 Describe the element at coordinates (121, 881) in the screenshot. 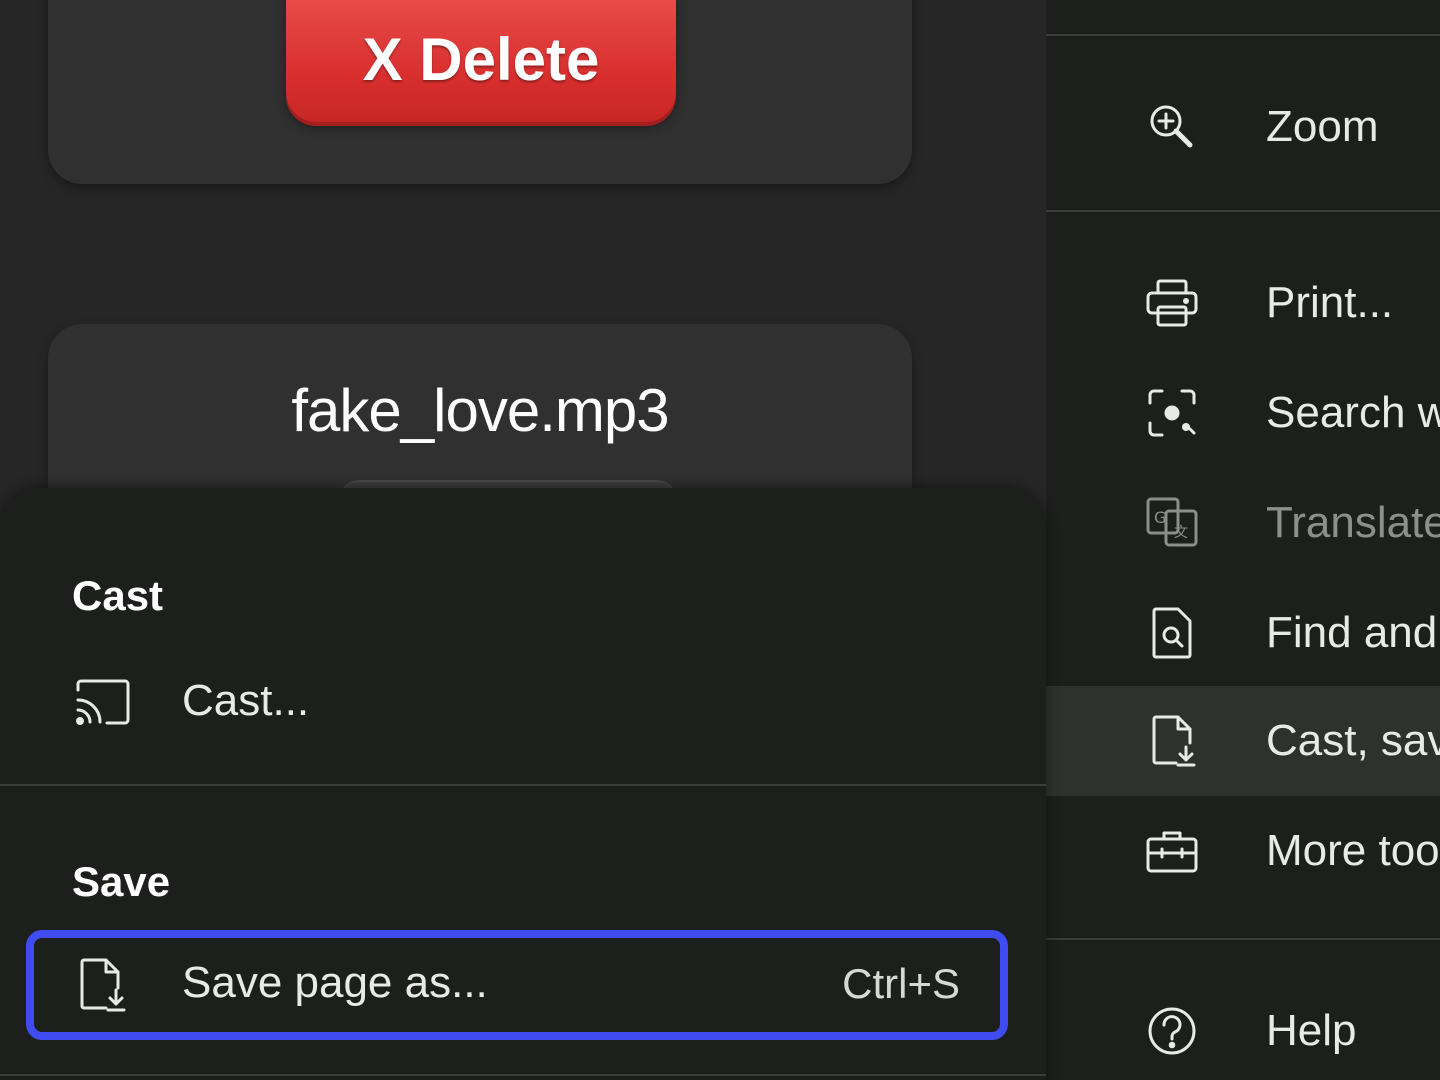

I see `save-section-heading: Save` at that location.